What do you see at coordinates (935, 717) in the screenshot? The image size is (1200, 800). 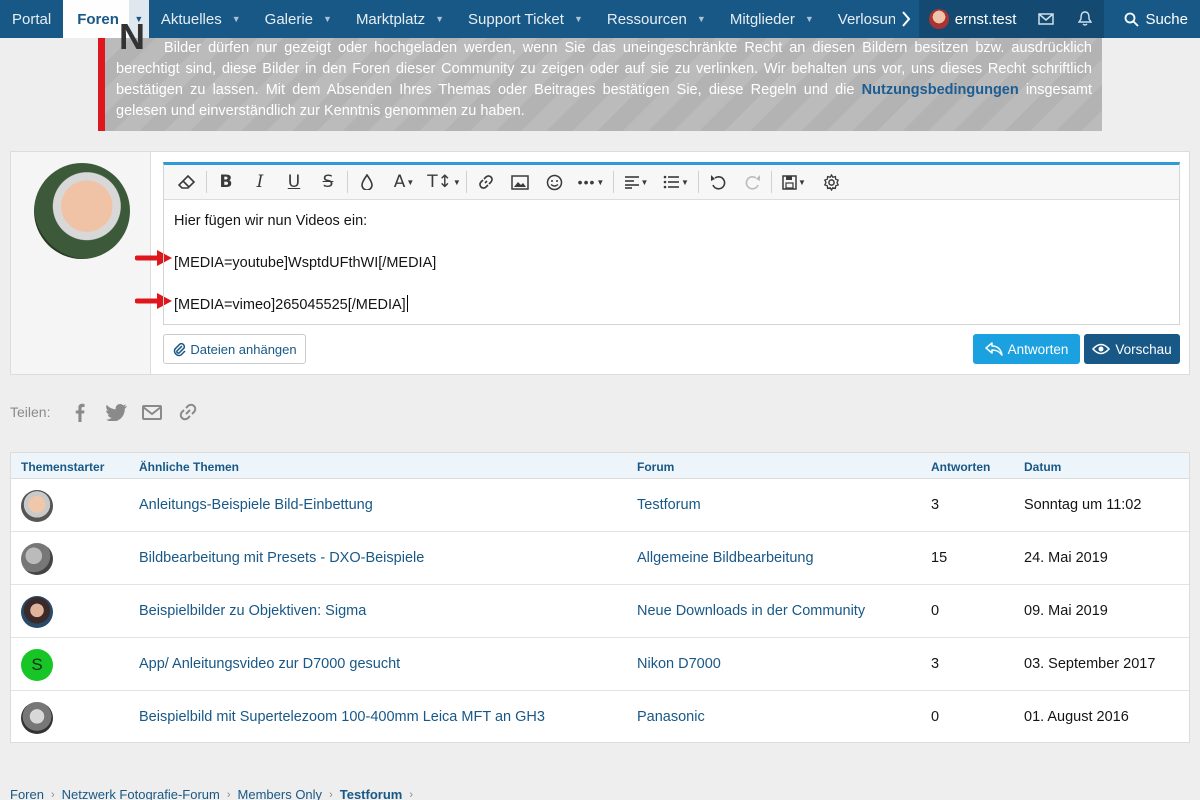 I see `replies-count: 0` at bounding box center [935, 717].